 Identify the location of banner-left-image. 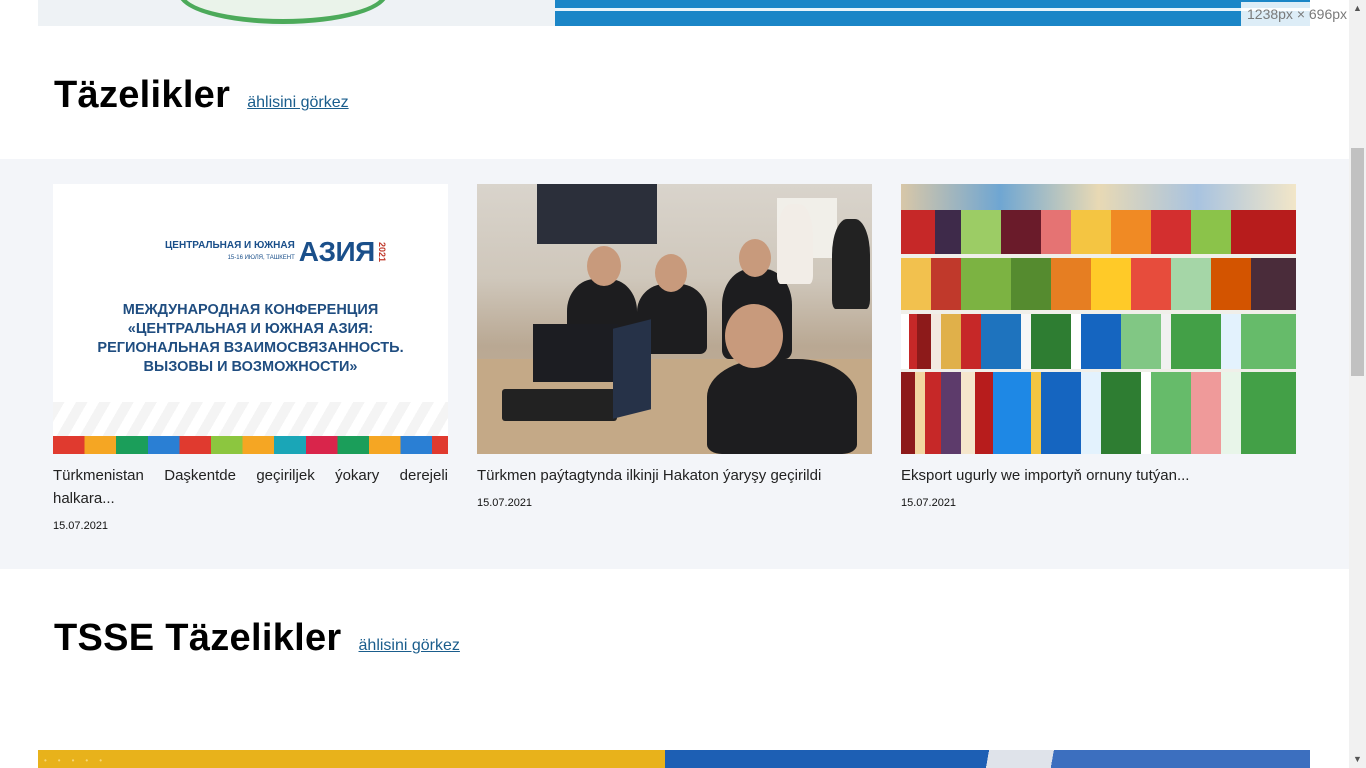
(297, 13).